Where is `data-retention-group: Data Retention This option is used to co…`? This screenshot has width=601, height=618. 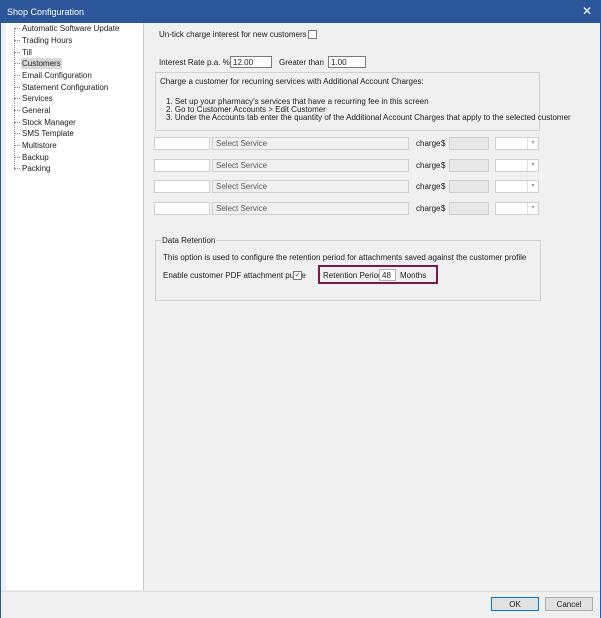 data-retention-group: Data Retention This option is used to co… is located at coordinates (348, 268).